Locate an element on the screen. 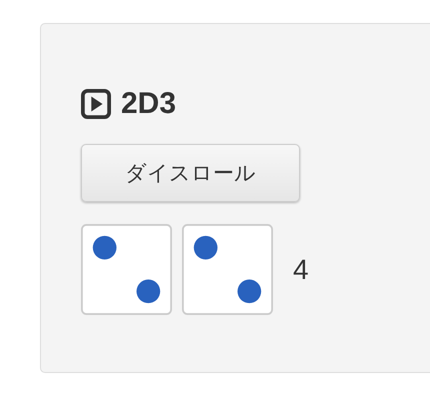 Image resolution: width=430 pixels, height=406 pixels. play-icon is located at coordinates (96, 104).